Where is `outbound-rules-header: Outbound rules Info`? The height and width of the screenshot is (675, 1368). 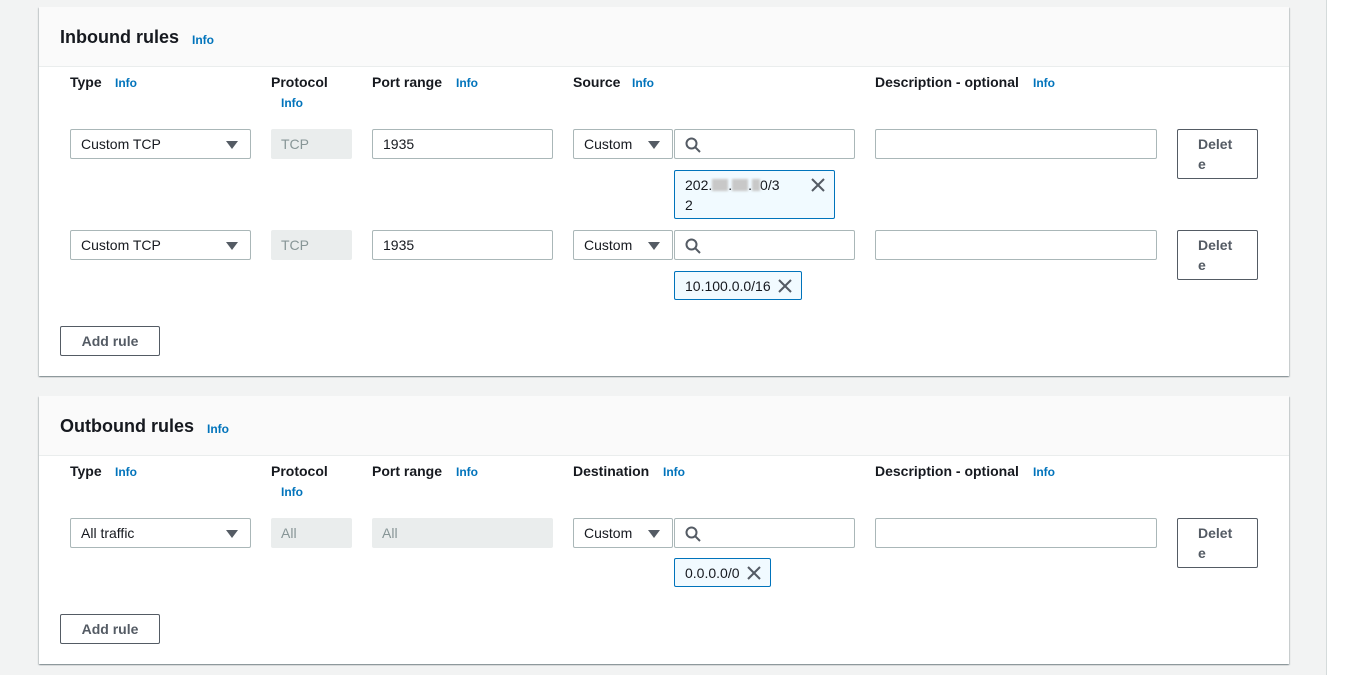 outbound-rules-header: Outbound rules Info is located at coordinates (664, 426).